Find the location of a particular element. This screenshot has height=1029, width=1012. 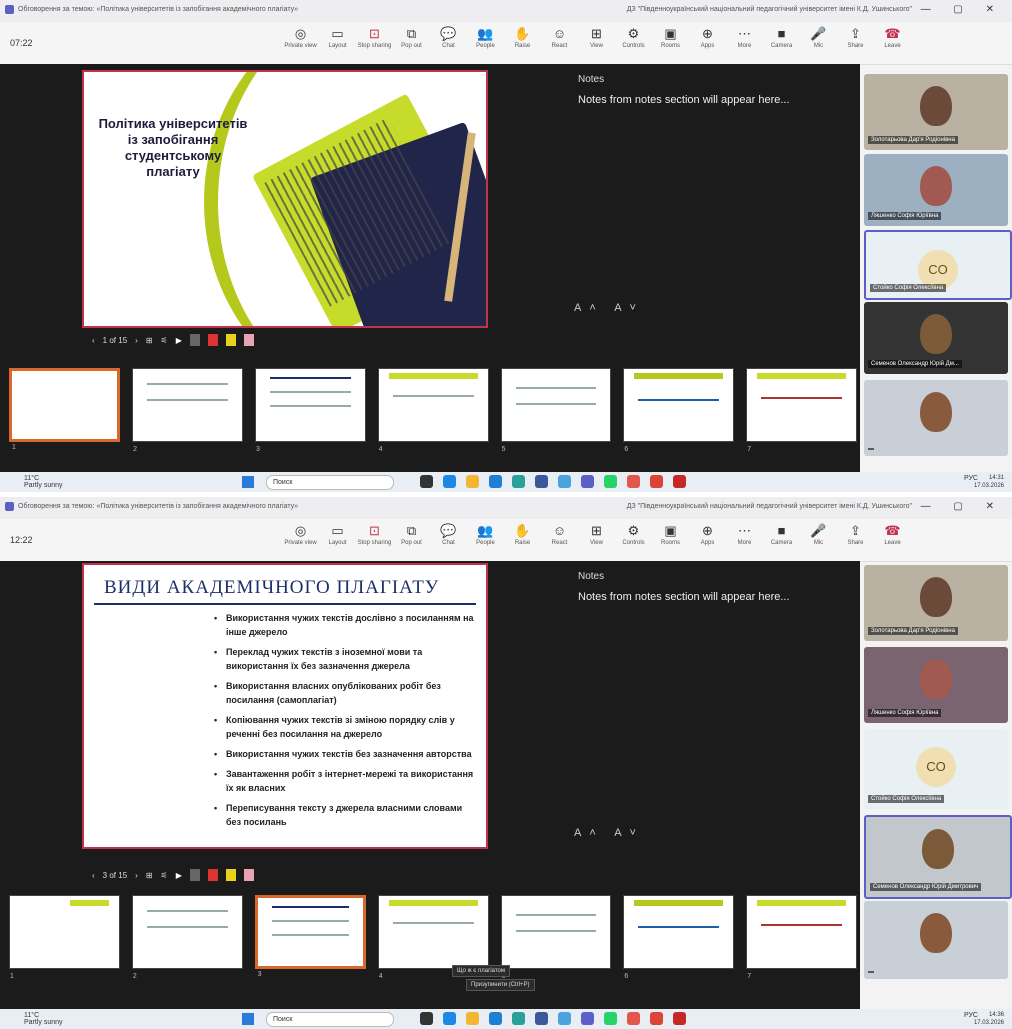

font-size-buttons: A˄ A˅ is located at coordinates (609, 833).